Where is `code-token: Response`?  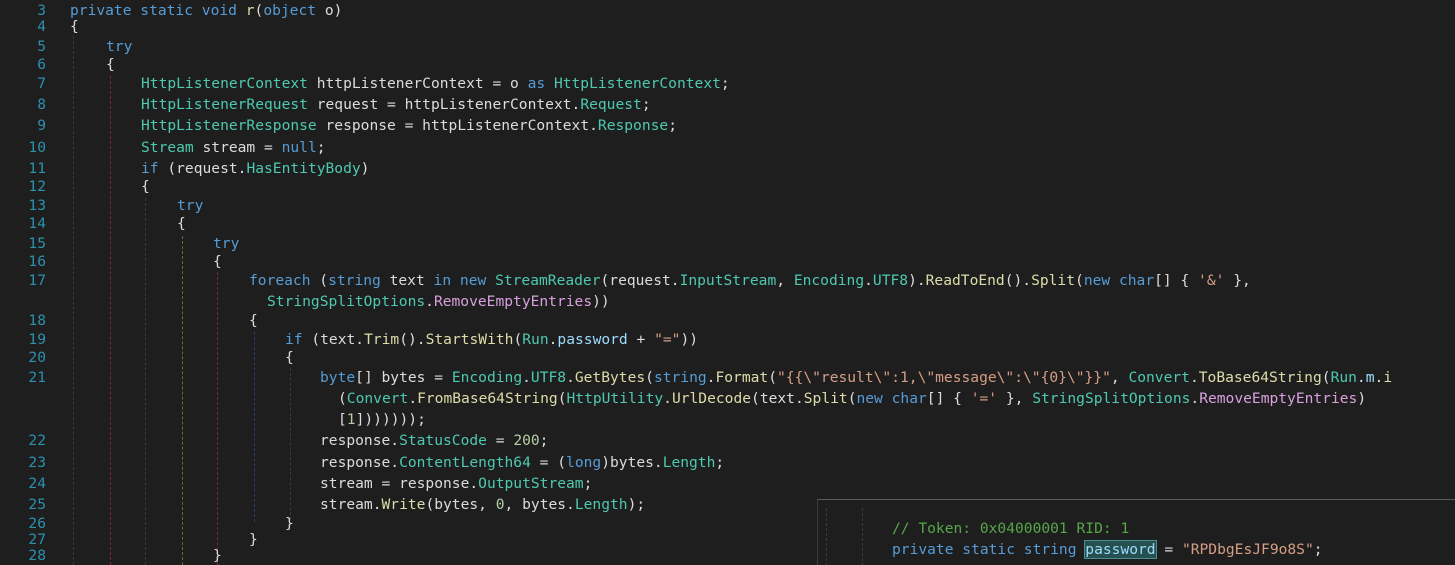 code-token: Response is located at coordinates (633, 125).